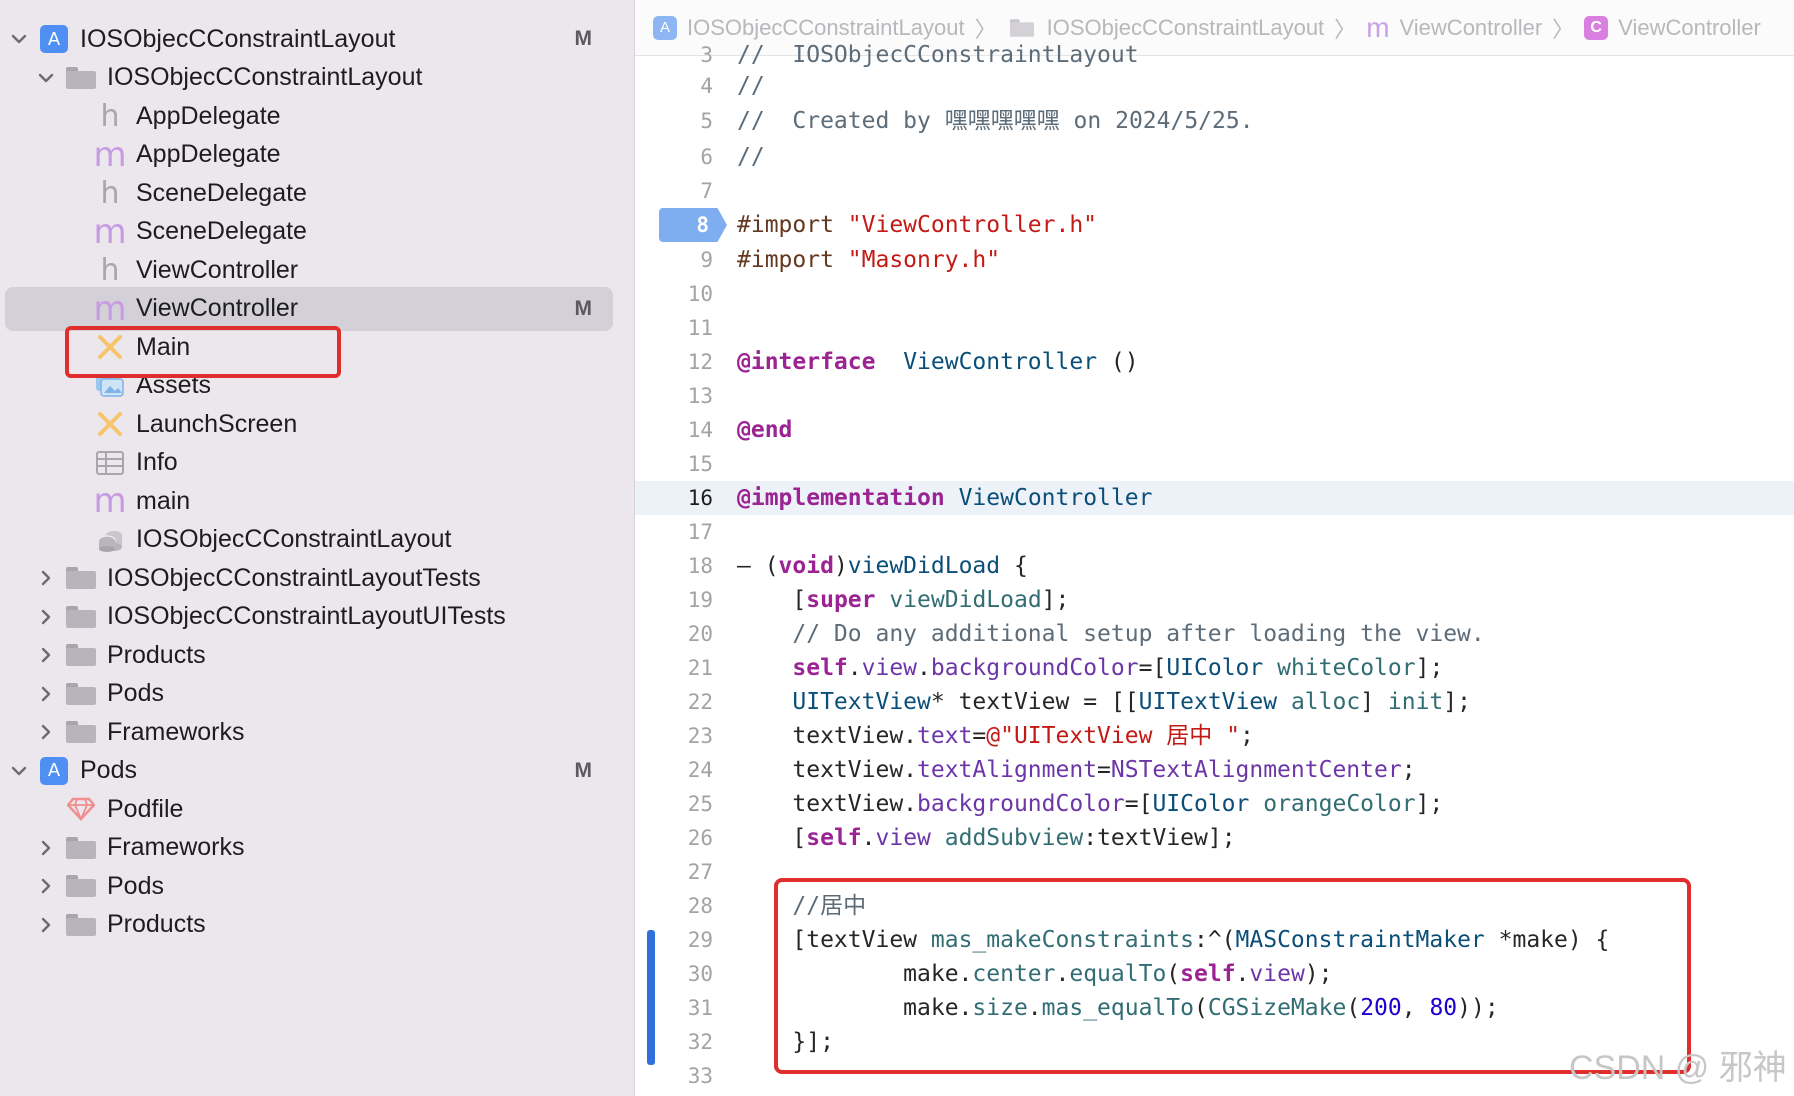 This screenshot has width=1794, height=1096. What do you see at coordinates (1408, 770) in the screenshot?
I see `code-token: ;` at bounding box center [1408, 770].